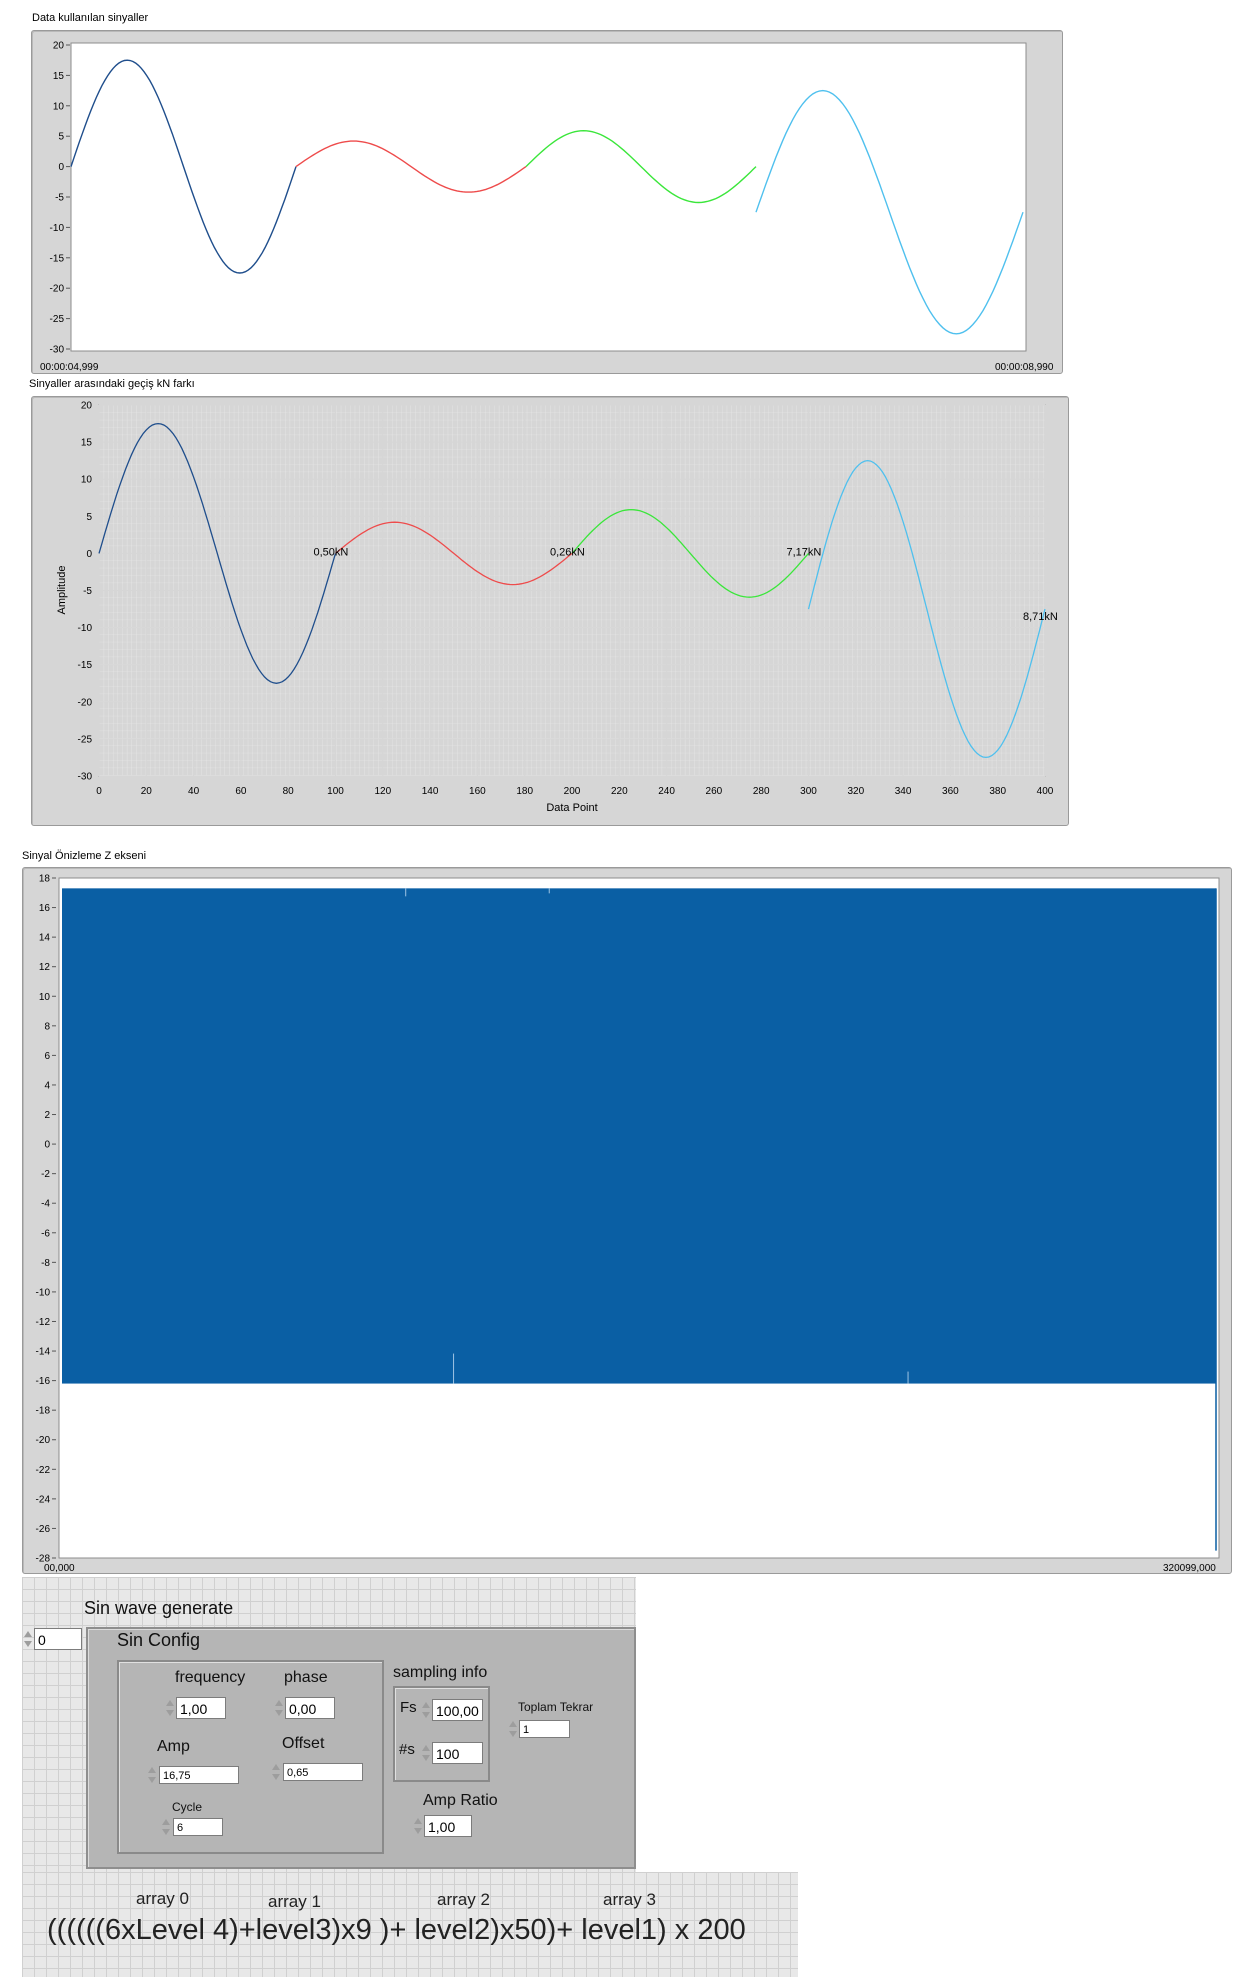 The image size is (1240, 1984). Describe the element at coordinates (43, 1470) in the screenshot. I see `bottom-ytick-label: -22` at that location.